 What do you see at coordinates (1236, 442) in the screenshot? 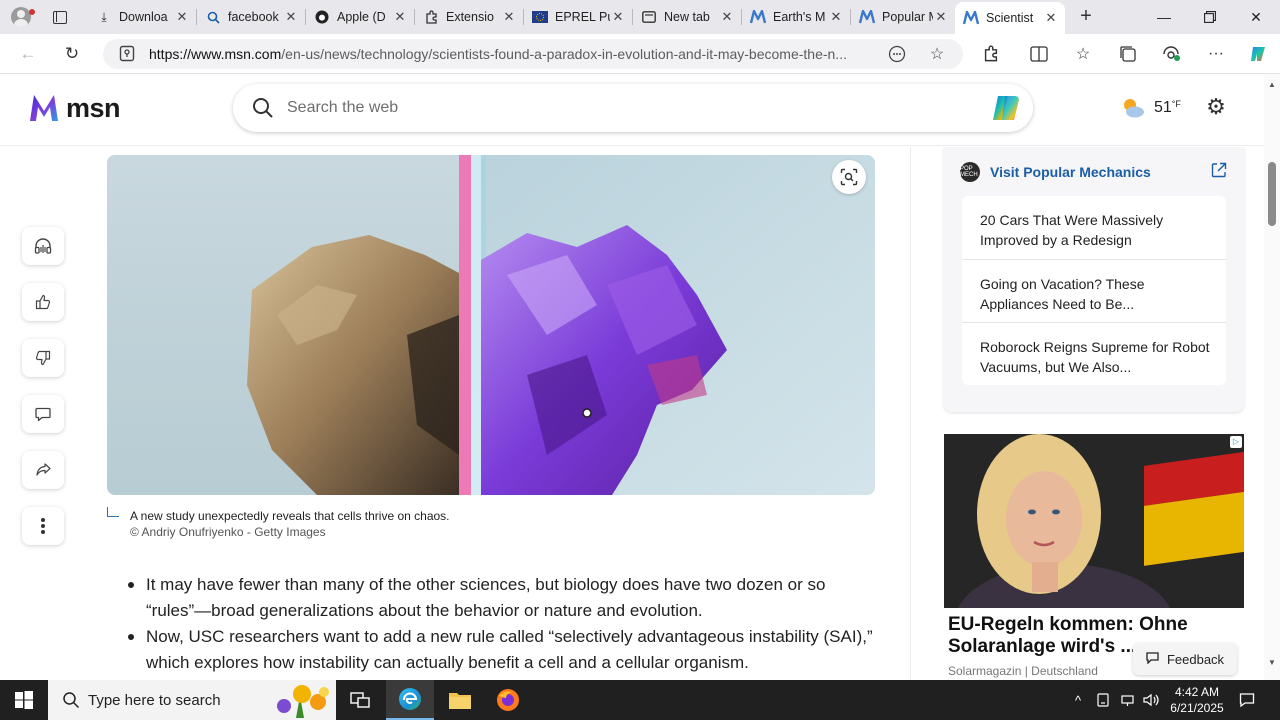
I see `ad-choices-icon: ▷` at bounding box center [1236, 442].